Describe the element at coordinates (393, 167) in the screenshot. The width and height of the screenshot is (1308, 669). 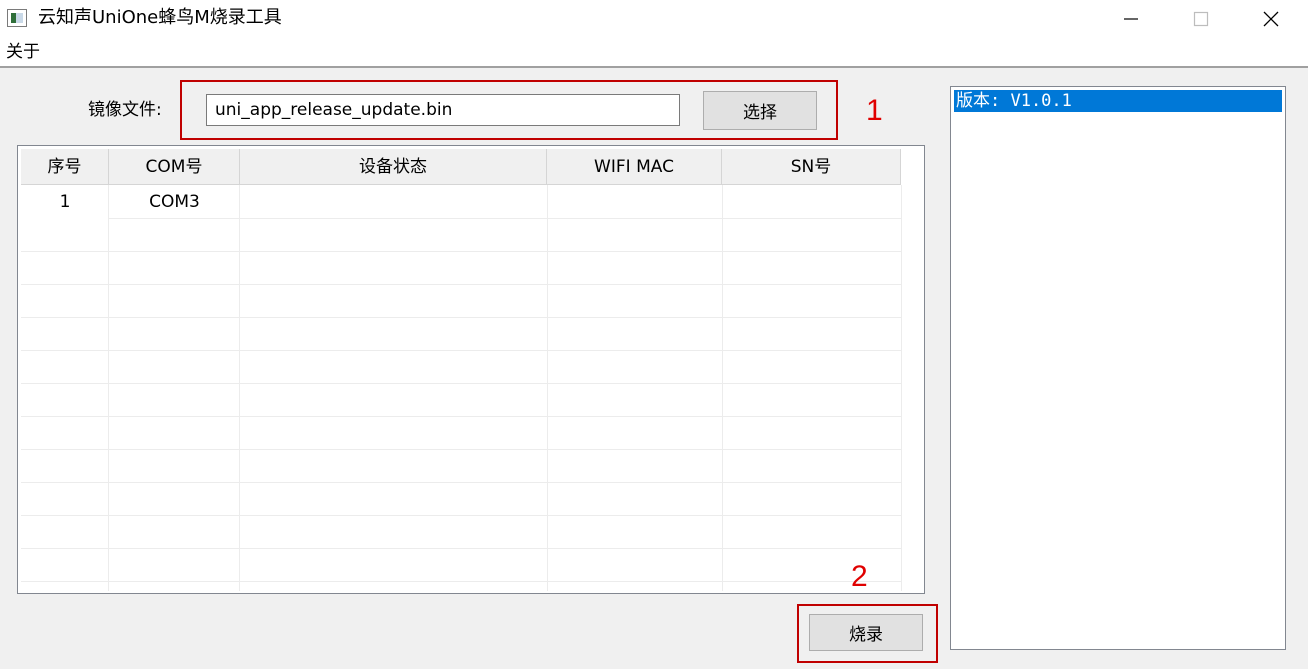
I see `column-header-status: 设备状态` at that location.